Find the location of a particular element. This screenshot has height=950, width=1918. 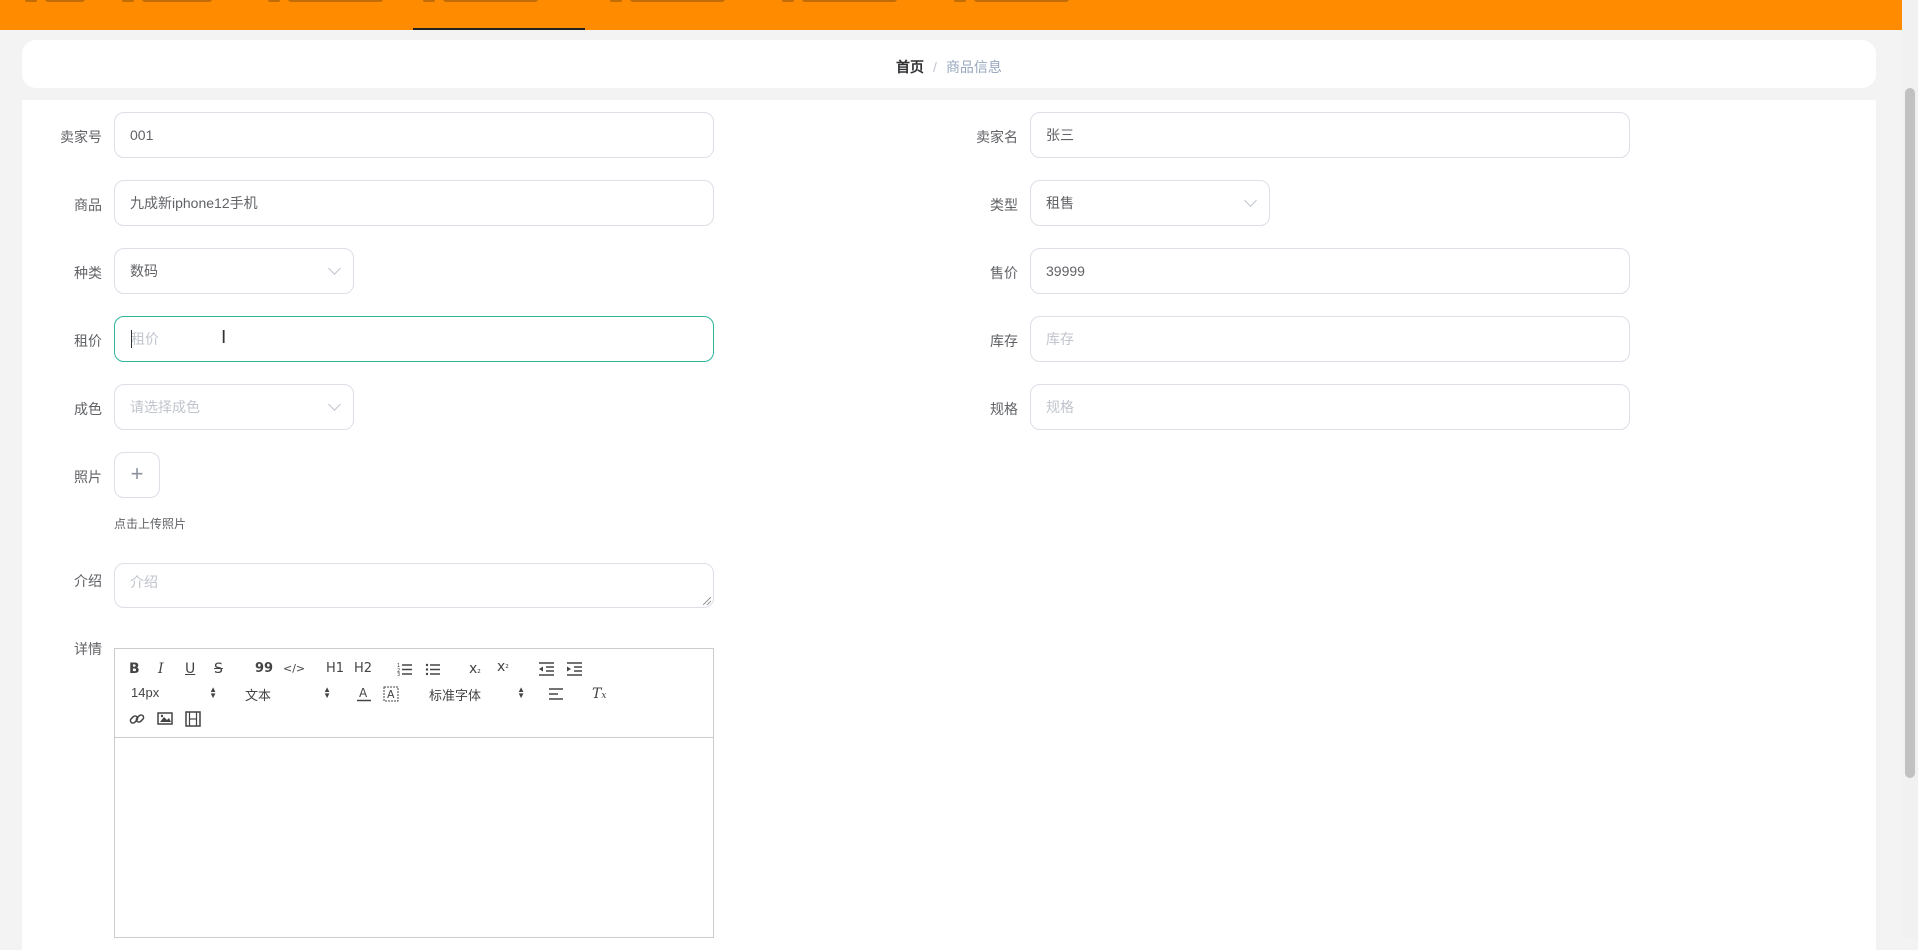

header-picker: 文本 ▲ ▼ is located at coordinates (288, 694).